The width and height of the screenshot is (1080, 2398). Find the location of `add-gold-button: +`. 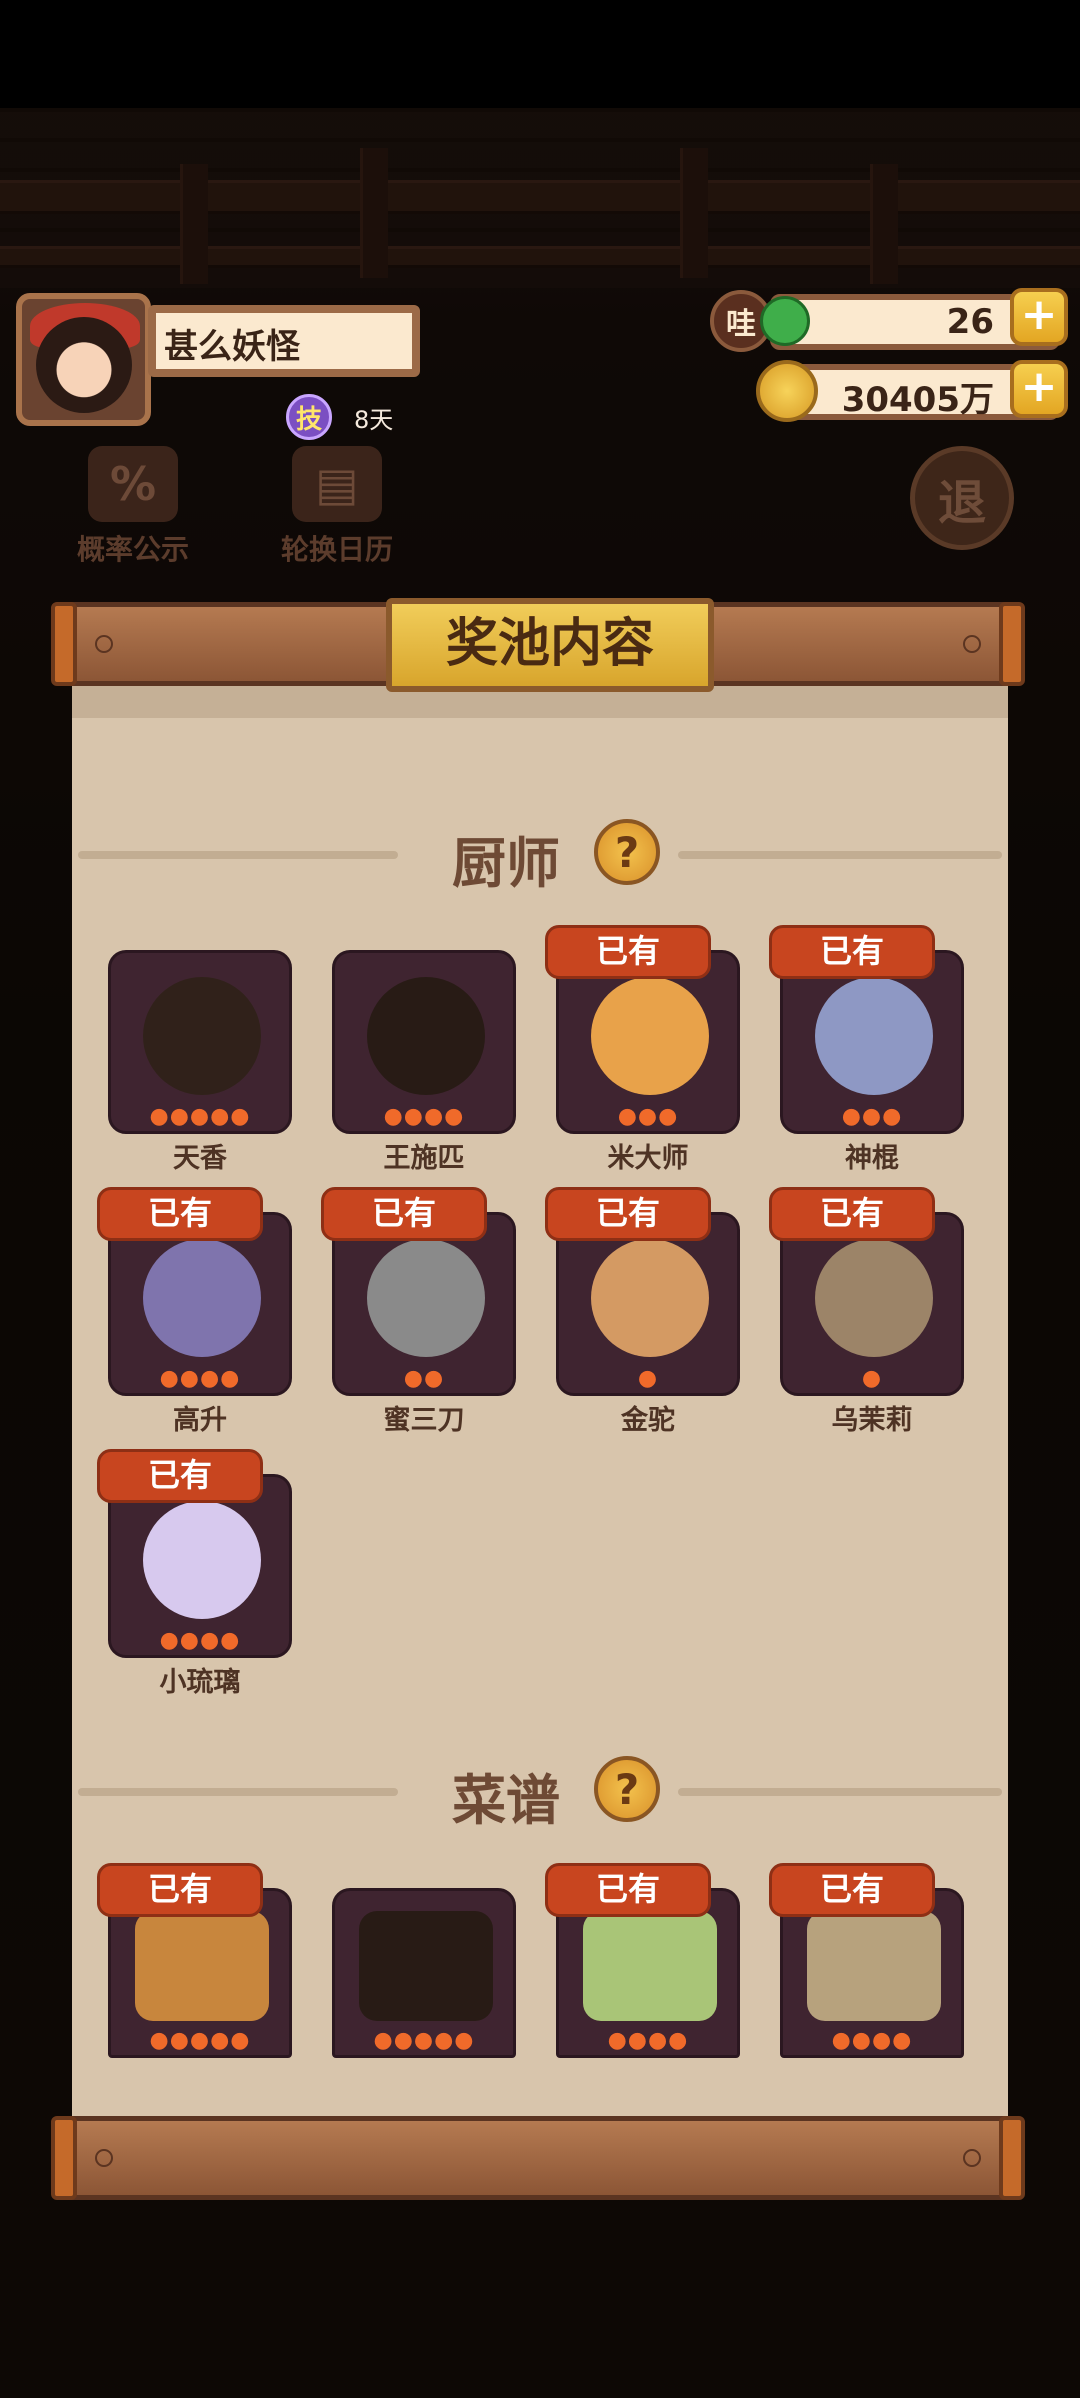

add-gold-button: + is located at coordinates (1039, 389).